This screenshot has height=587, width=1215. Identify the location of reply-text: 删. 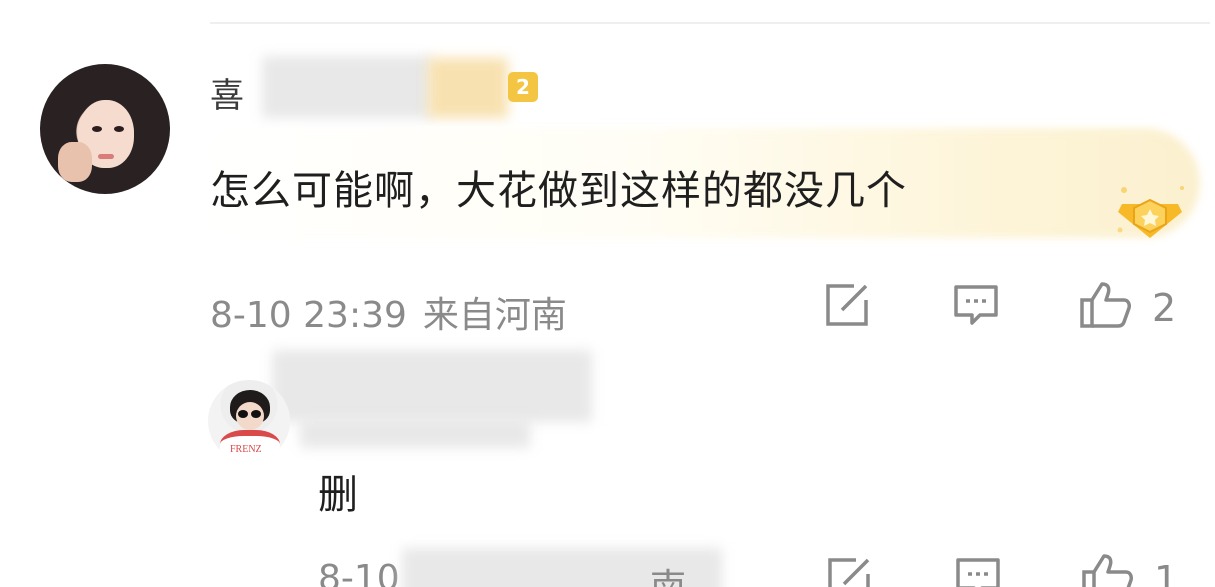
(338, 495).